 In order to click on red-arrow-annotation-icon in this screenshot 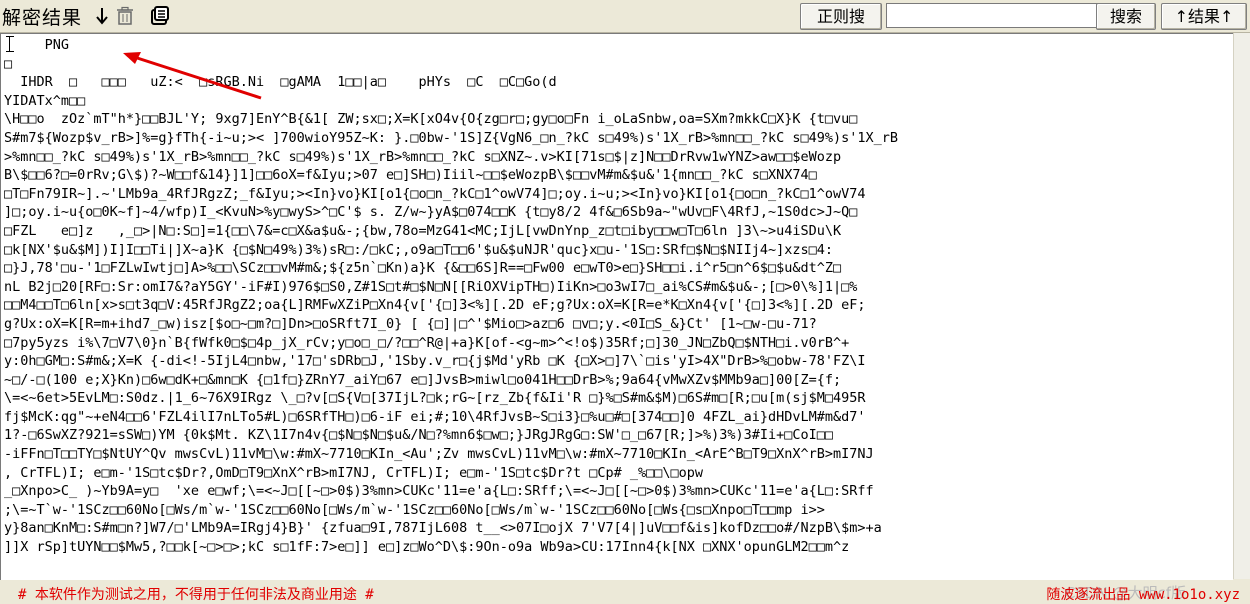, I will do `click(192, 76)`.